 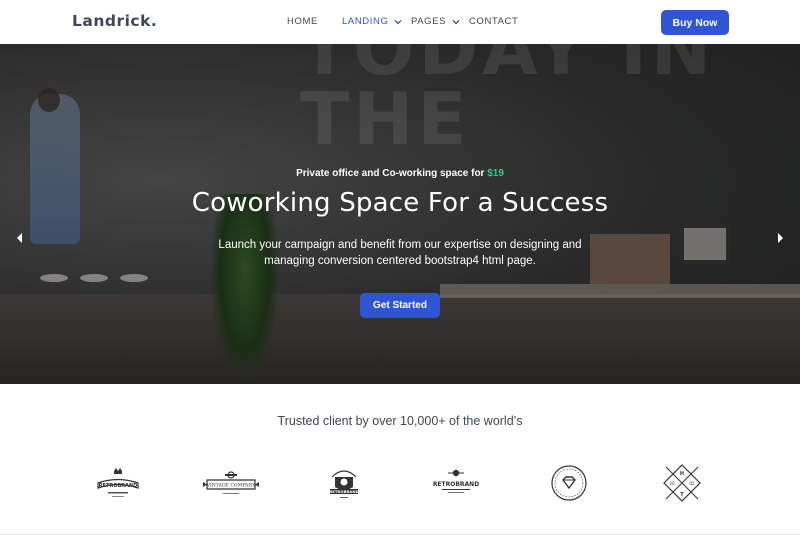 I want to click on nav-item-label: CONTACT, so click(x=494, y=21).